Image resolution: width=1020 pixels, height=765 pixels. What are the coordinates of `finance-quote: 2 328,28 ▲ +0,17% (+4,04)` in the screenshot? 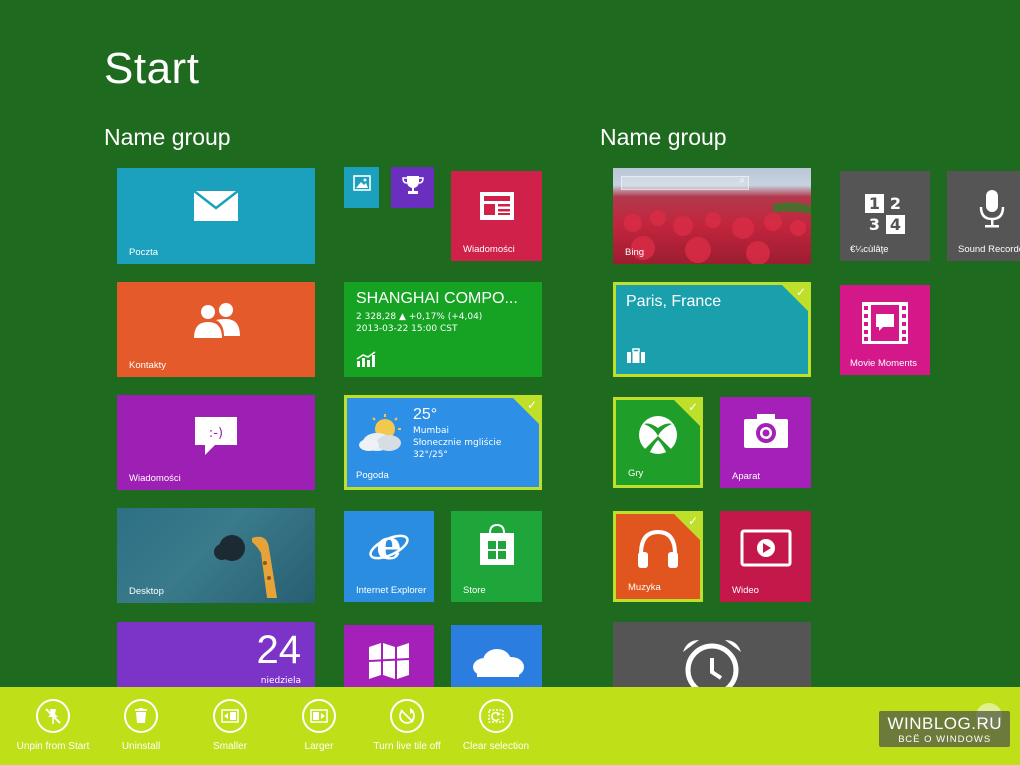 It's located at (419, 317).